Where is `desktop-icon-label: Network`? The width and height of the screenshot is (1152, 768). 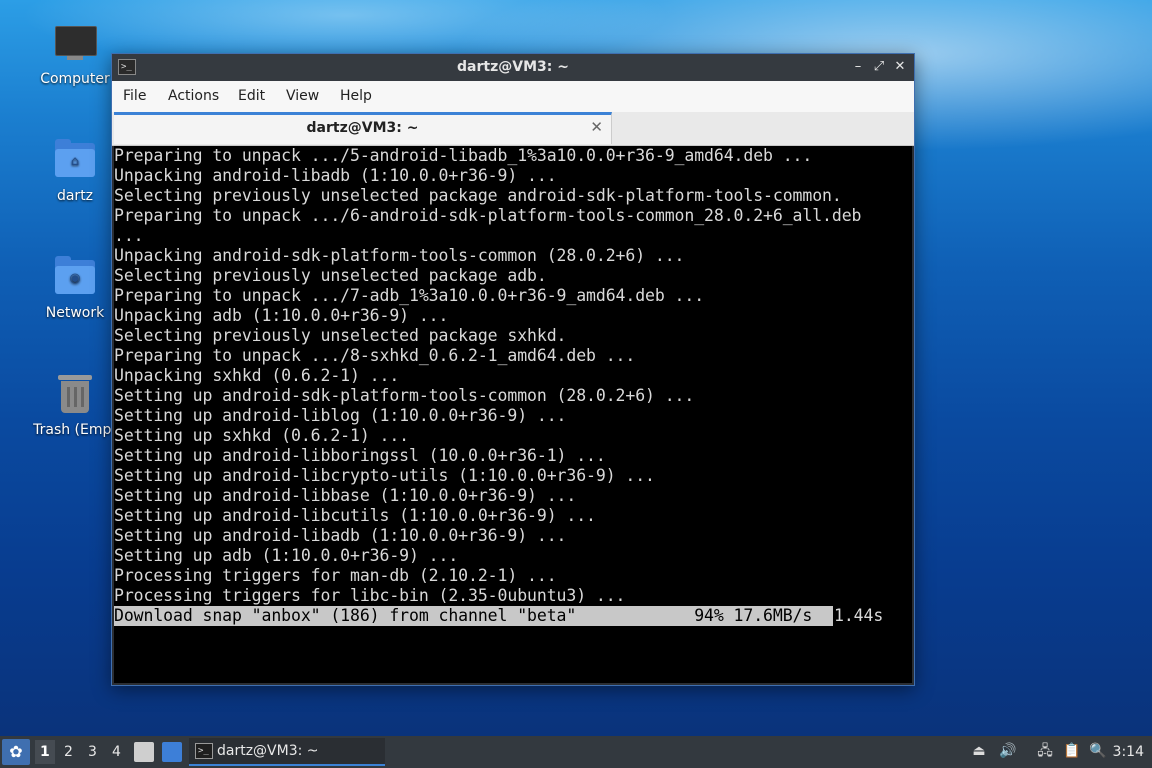
desktop-icon-label: Network is located at coordinates (75, 313).